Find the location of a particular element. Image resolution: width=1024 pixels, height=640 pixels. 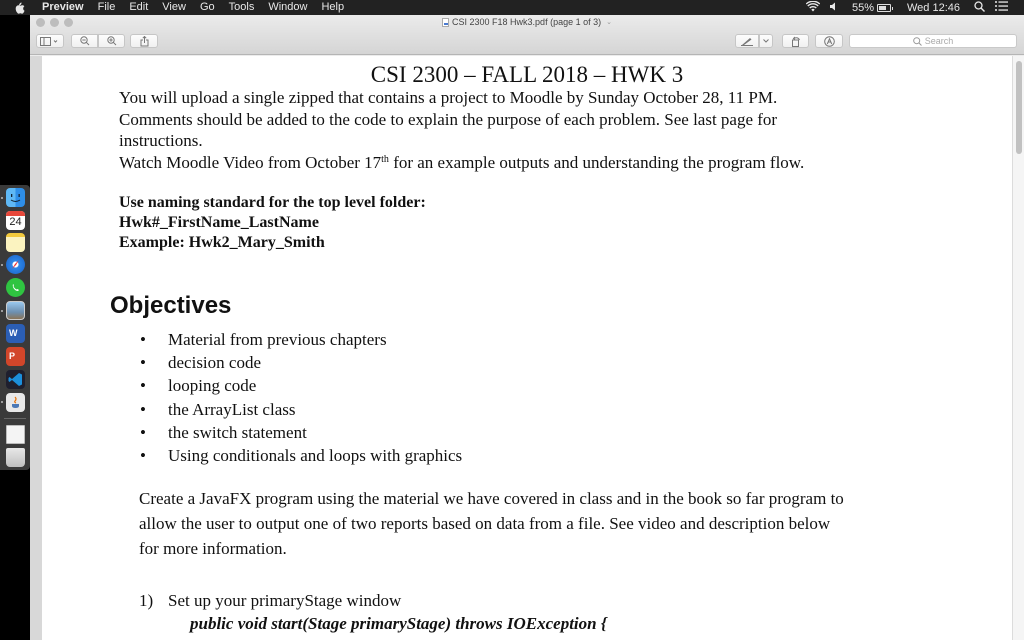

naming-line: Hwk#_FirstName_LastName is located at coordinates (219, 222).